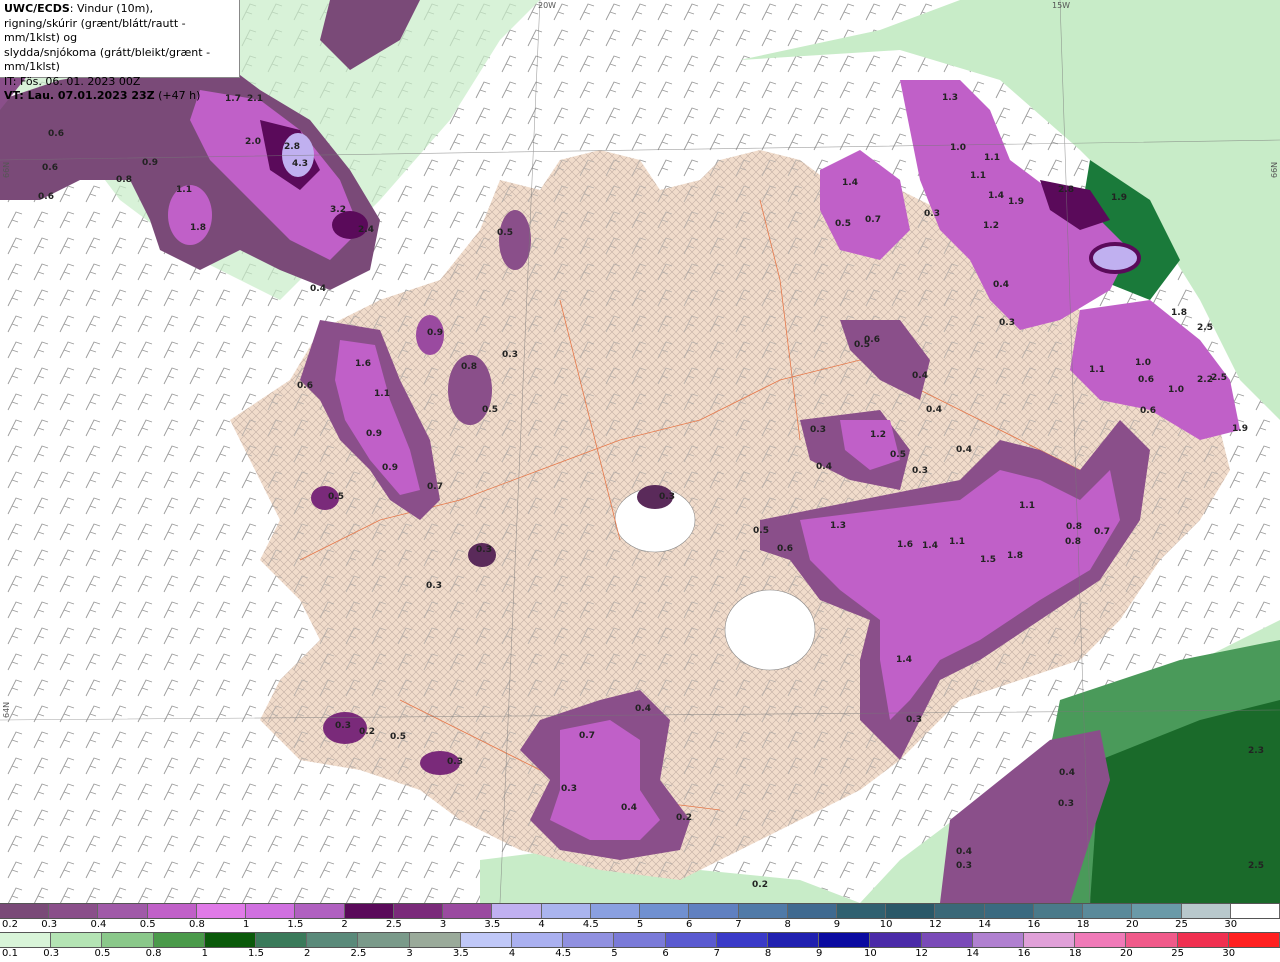 This screenshot has height=962, width=1280. What do you see at coordinates (256, 953) in the screenshot?
I see `legend-tick-label: 1.5` at bounding box center [256, 953].